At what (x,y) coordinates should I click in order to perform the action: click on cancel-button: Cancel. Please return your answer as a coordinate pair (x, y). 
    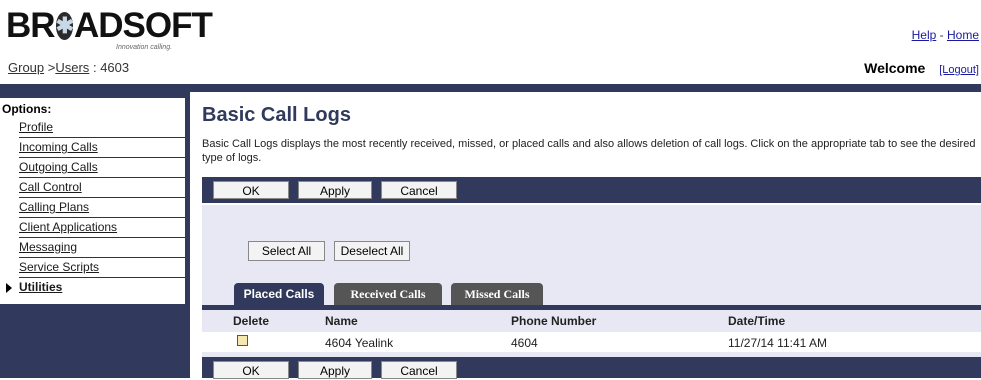
    Looking at the image, I should click on (419, 190).